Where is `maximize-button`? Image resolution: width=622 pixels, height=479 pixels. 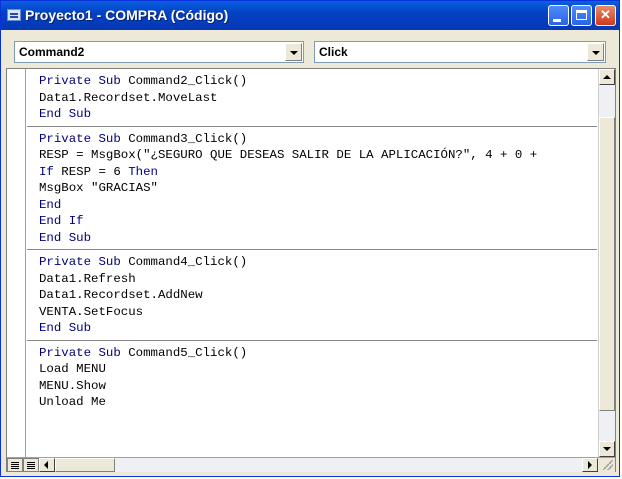
maximize-button is located at coordinates (581, 15).